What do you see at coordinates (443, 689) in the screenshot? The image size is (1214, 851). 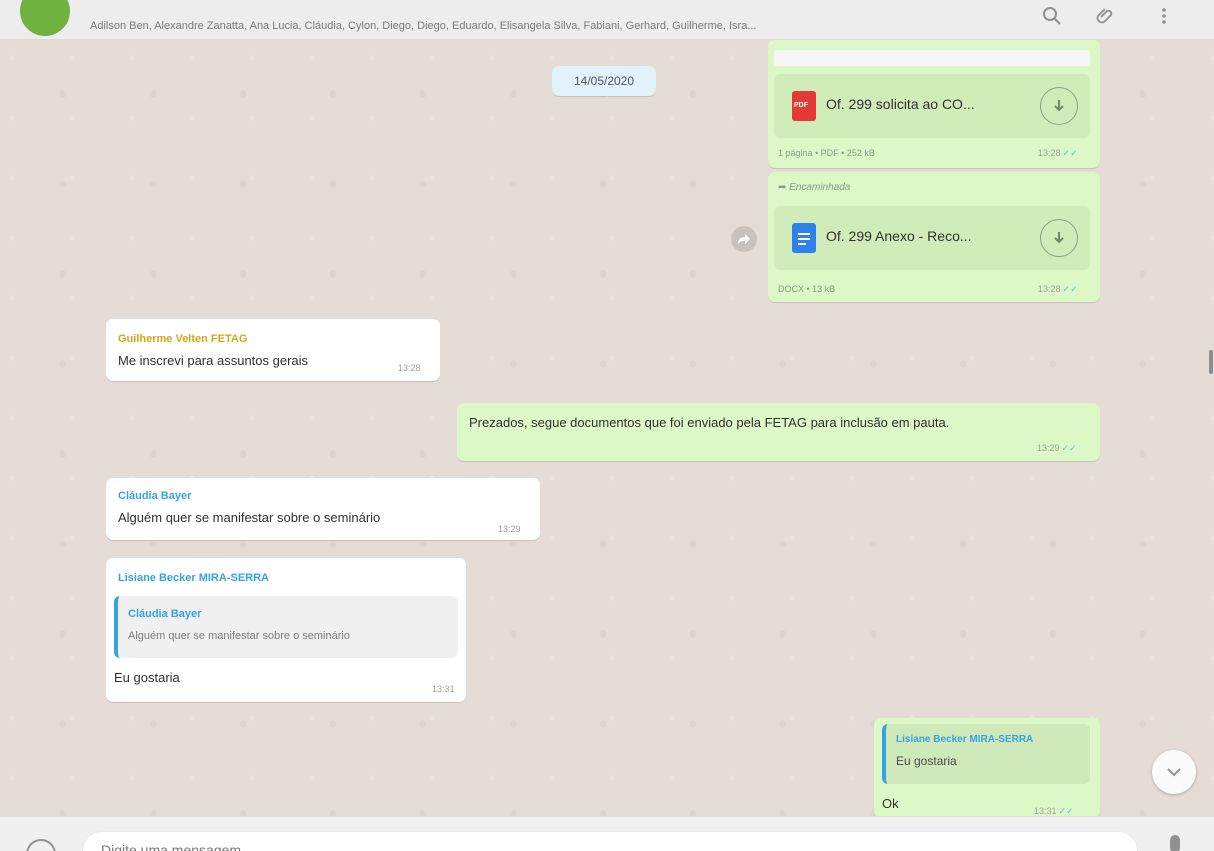 I see `message-time: 13:31` at bounding box center [443, 689].